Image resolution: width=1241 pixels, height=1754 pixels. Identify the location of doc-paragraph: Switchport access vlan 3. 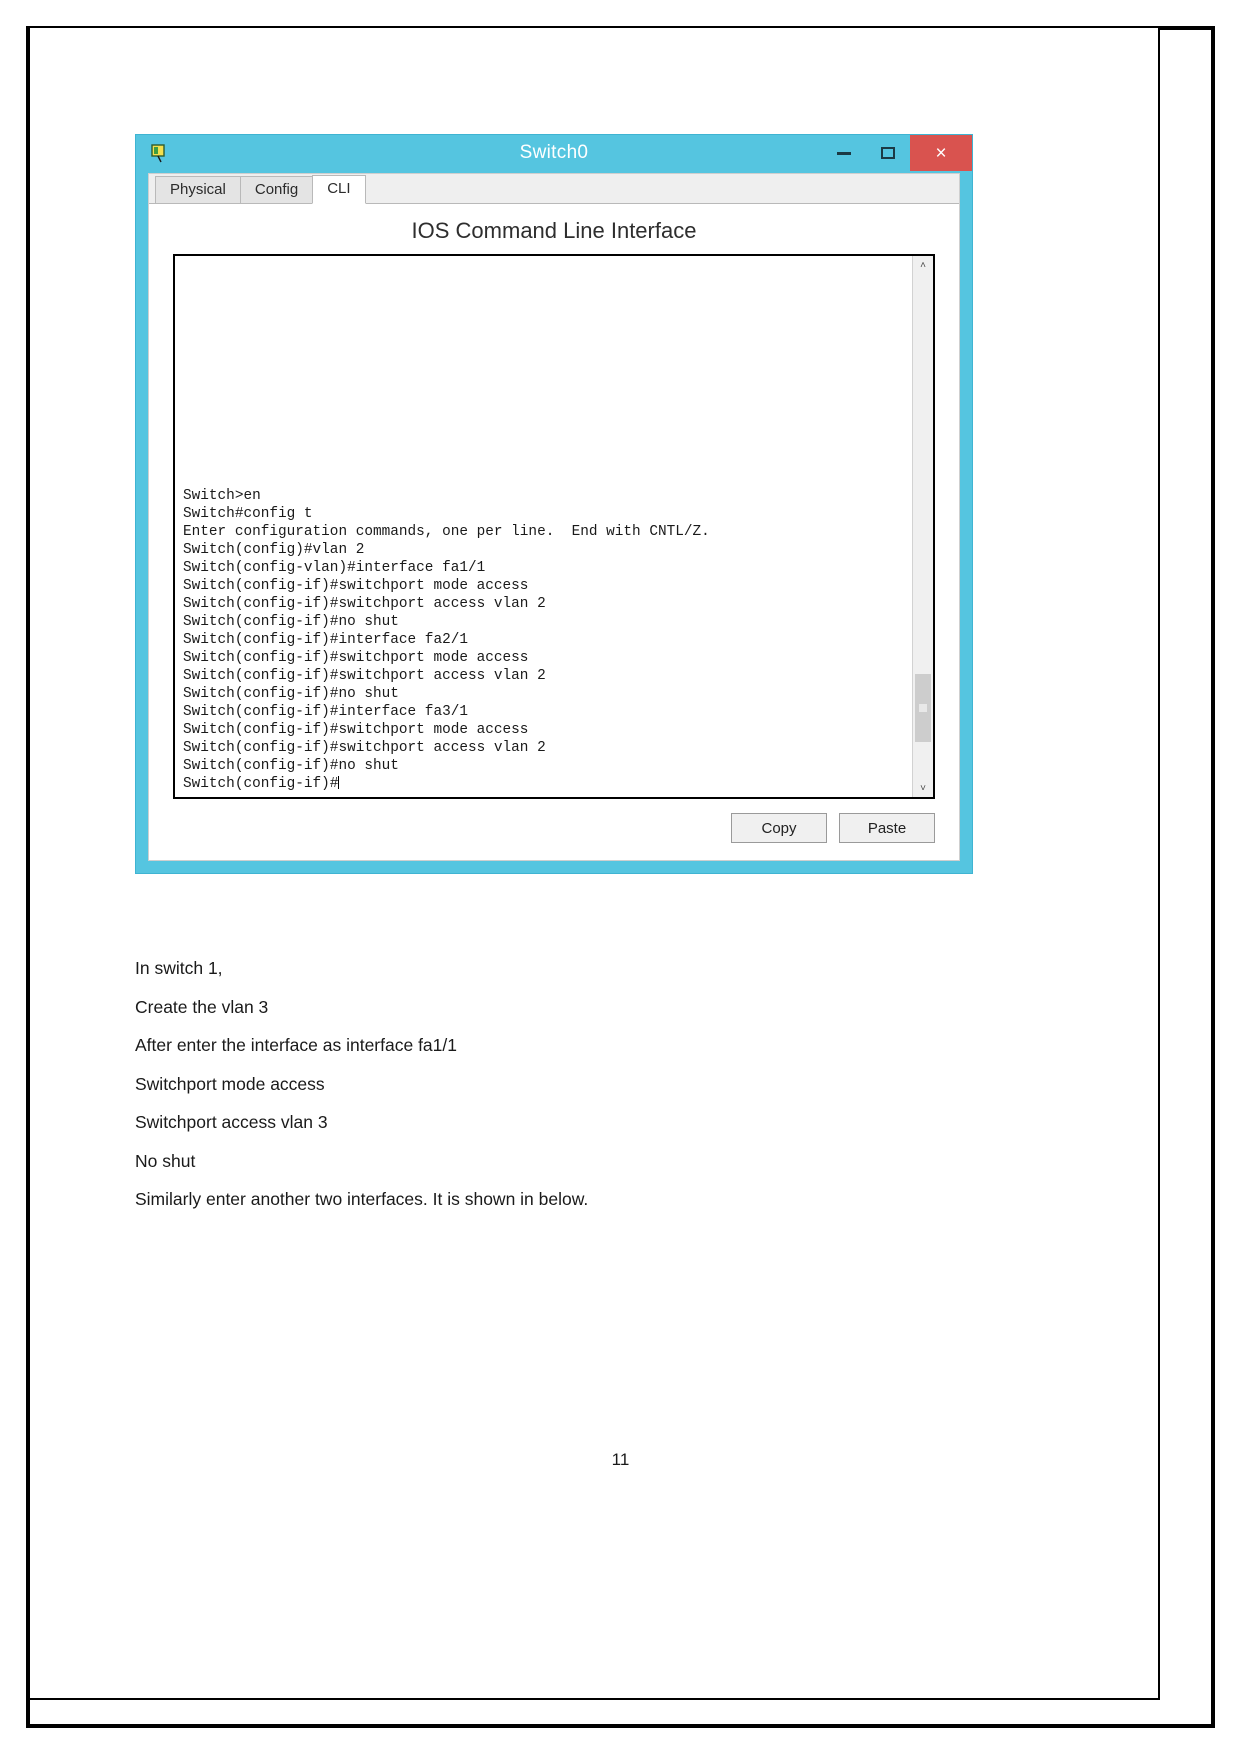
(231, 1122).